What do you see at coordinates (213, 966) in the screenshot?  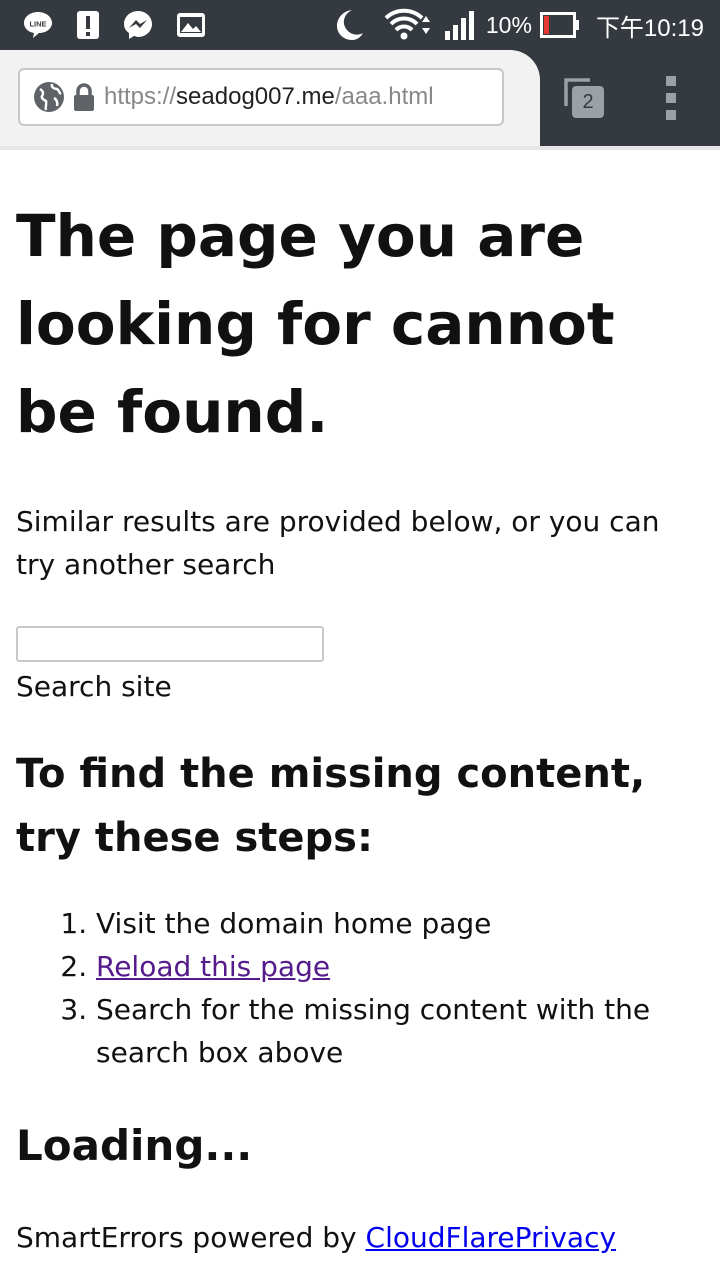 I see `reload-page-link: Reload this page` at bounding box center [213, 966].